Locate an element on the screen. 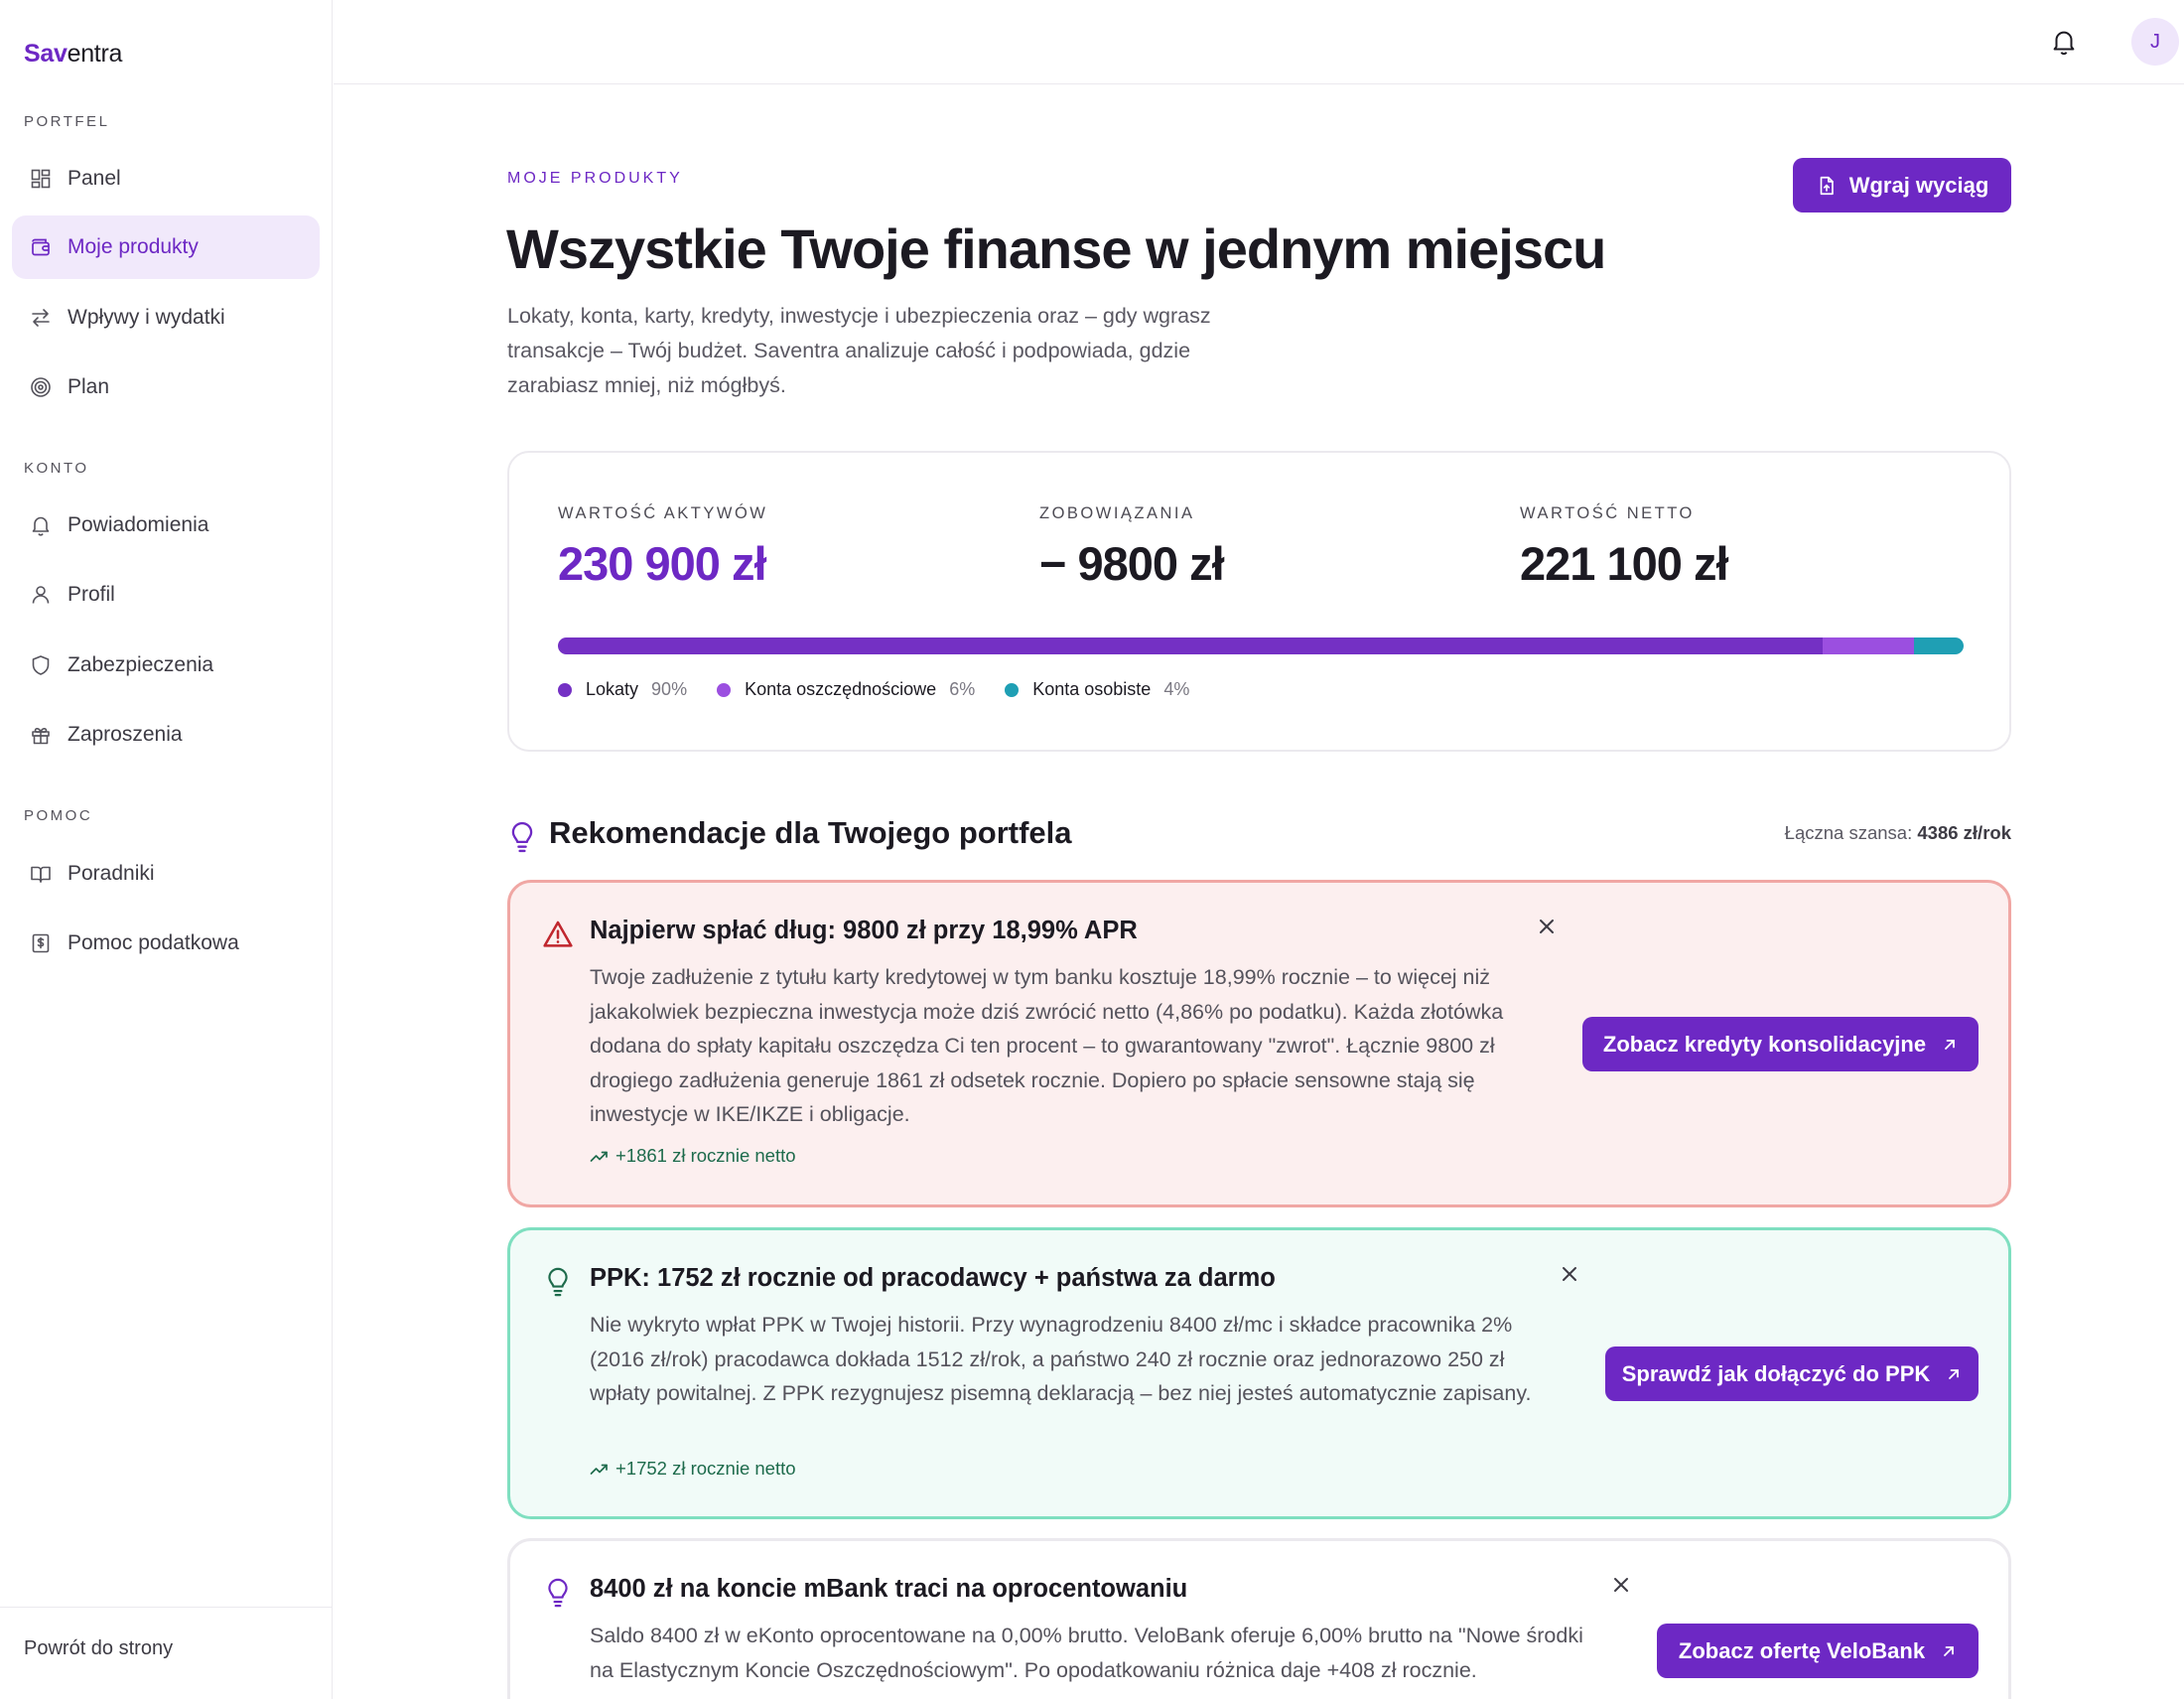 This screenshot has height=1699, width=2184. legend-item-lokaty: Lokaty 90% is located at coordinates (622, 689).